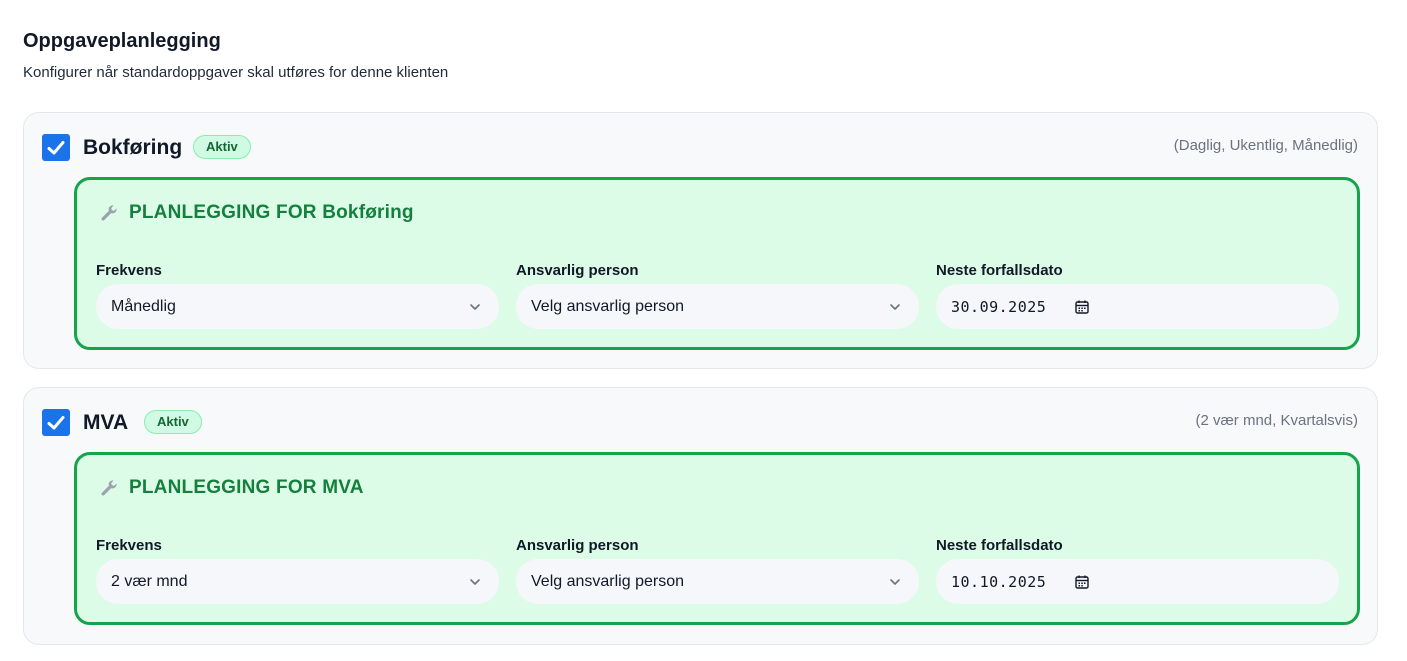  What do you see at coordinates (999, 581) in the screenshot?
I see `due-date-value: 10.10.2025` at bounding box center [999, 581].